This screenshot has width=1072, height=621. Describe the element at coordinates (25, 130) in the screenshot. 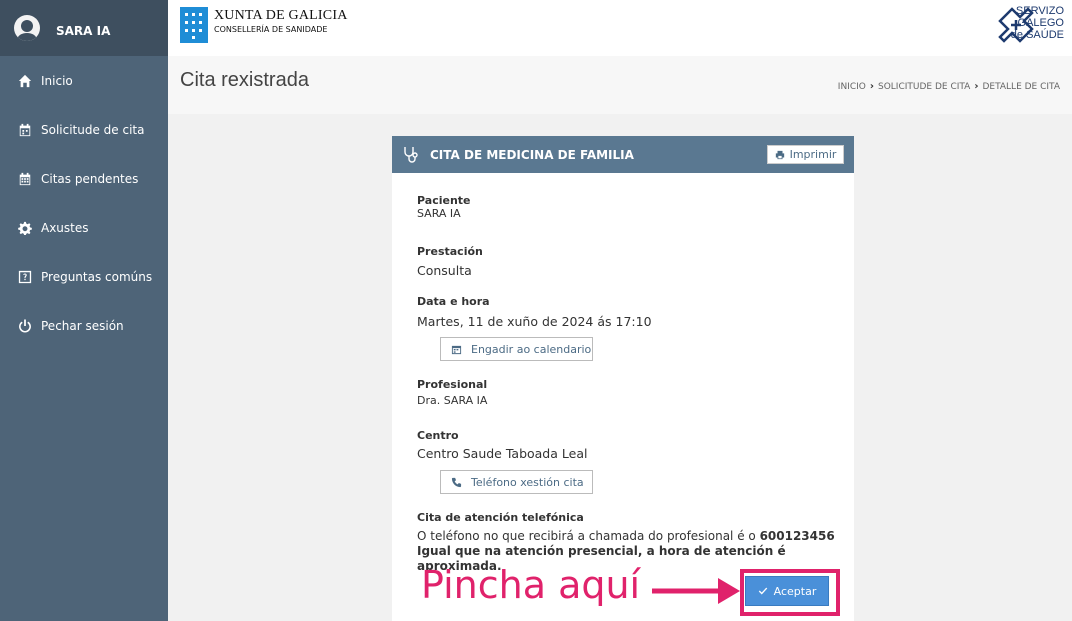

I see `calendar-plus-icon` at that location.